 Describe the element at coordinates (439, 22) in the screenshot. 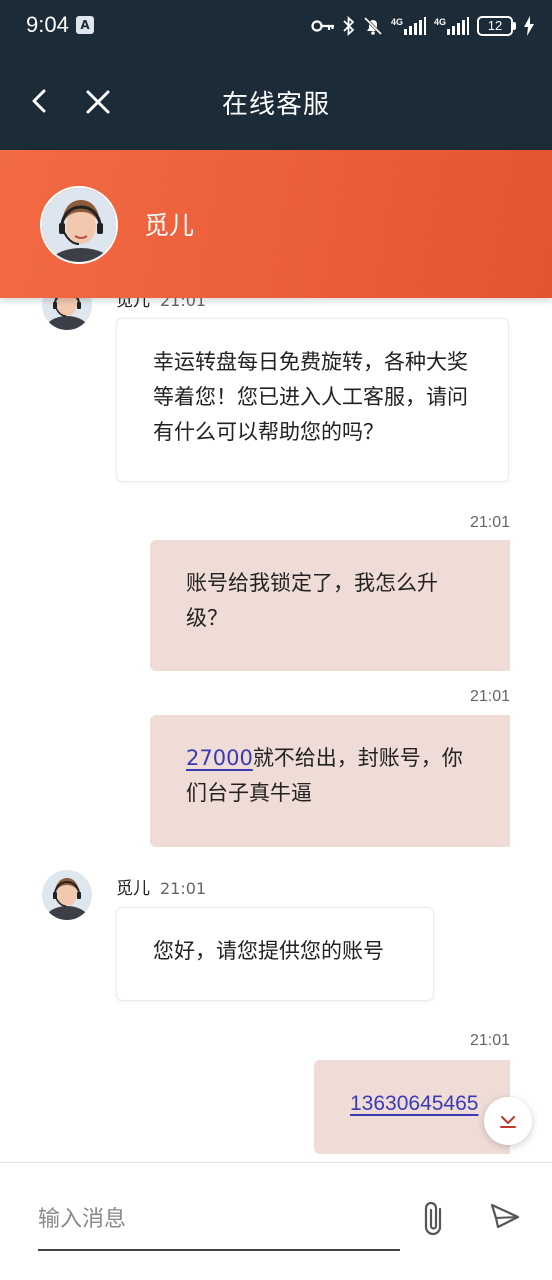

I see `network-label-2: 4G` at that location.